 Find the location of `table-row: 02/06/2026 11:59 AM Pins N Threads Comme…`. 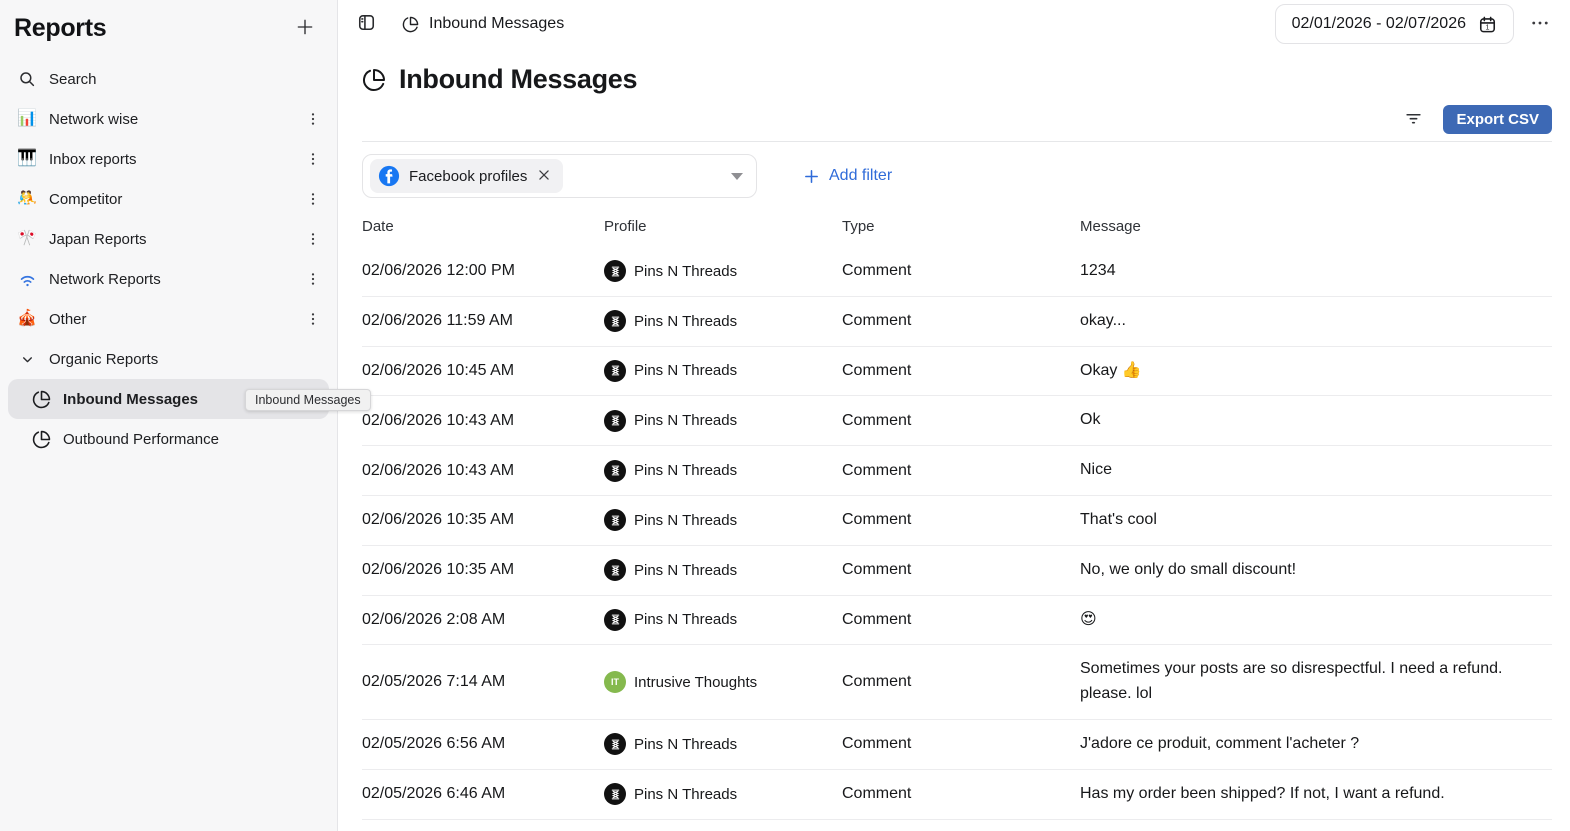

table-row: 02/06/2026 11:59 AM Pins N Threads Comme… is located at coordinates (957, 321).